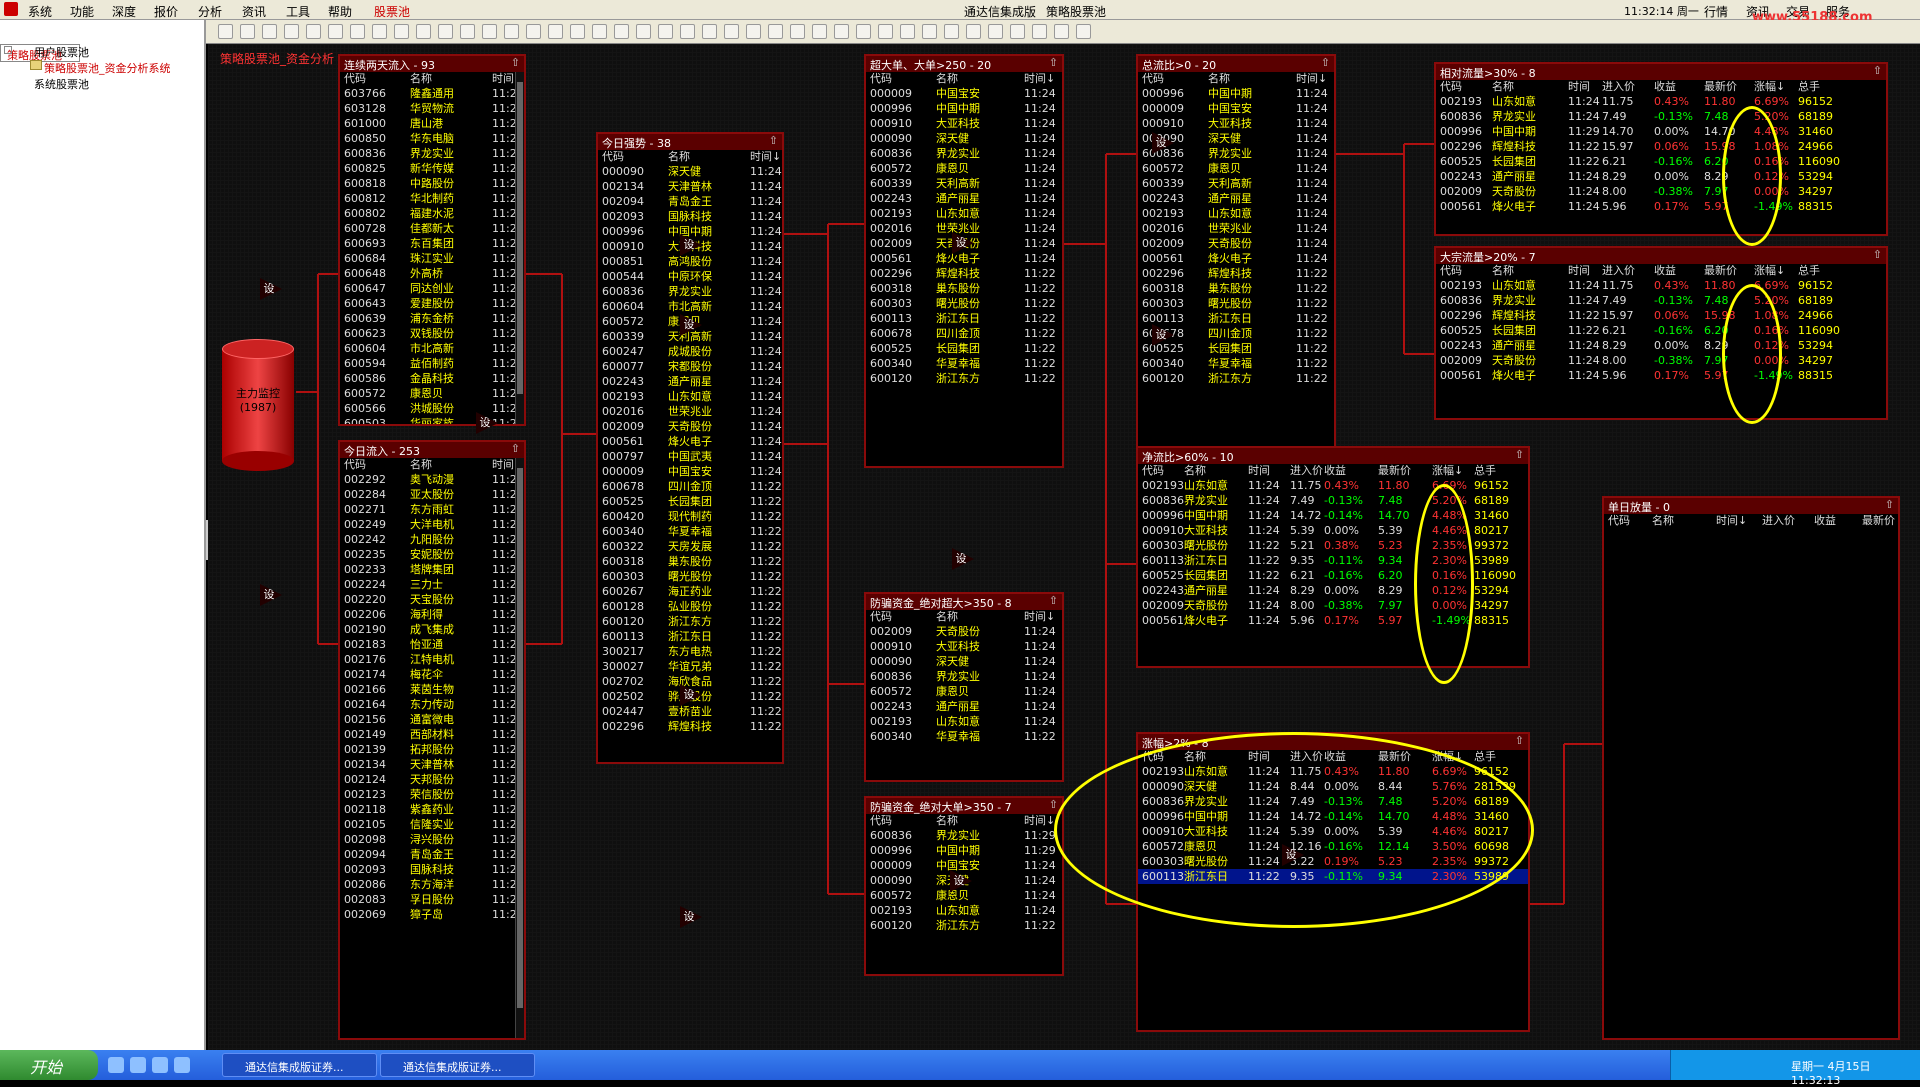  What do you see at coordinates (690, 726) in the screenshot?
I see `table-row: 002296 辉煌科技 11:2215.97` at bounding box center [690, 726].